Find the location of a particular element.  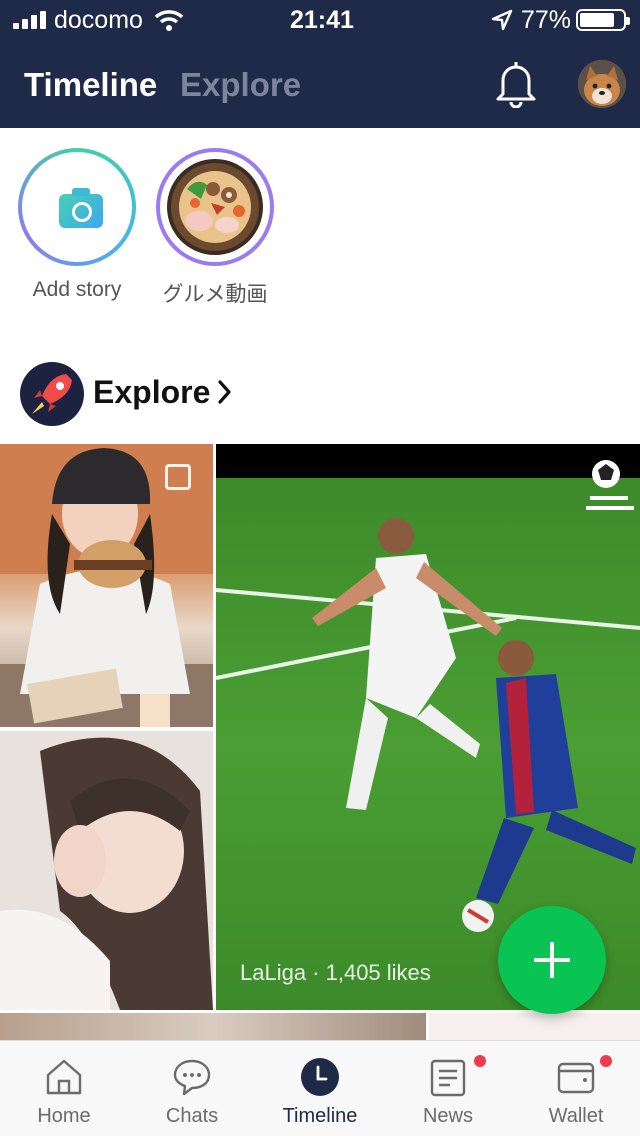

tab-news: News is located at coordinates (448, 1088).